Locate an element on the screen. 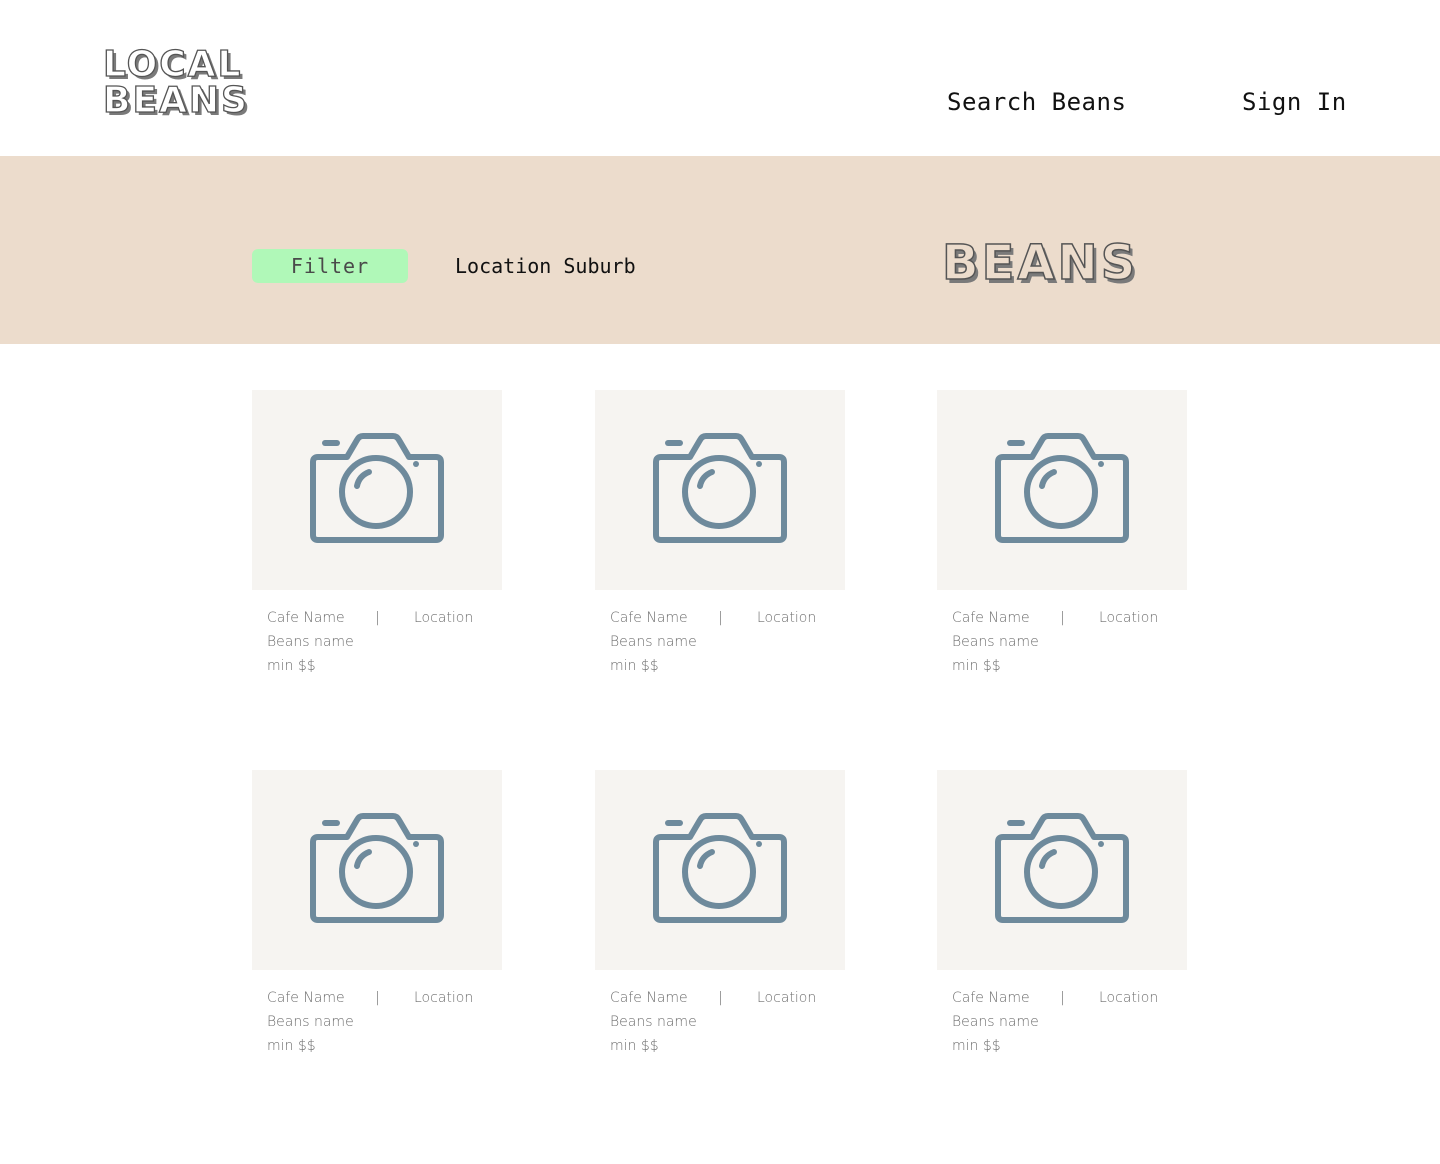 Image resolution: width=1440 pixels, height=1164 pixels. nav-sign-in: Sign In is located at coordinates (1294, 102).